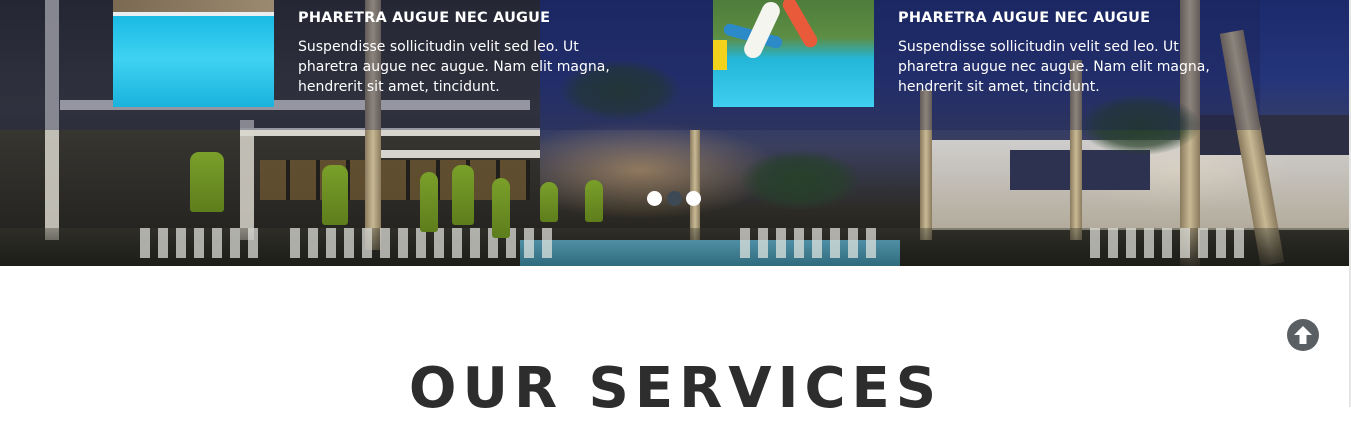 Image resolution: width=1351 pixels, height=422 pixels. Describe the element at coordinates (247, 180) in the screenshot. I see `building-pillar` at that location.